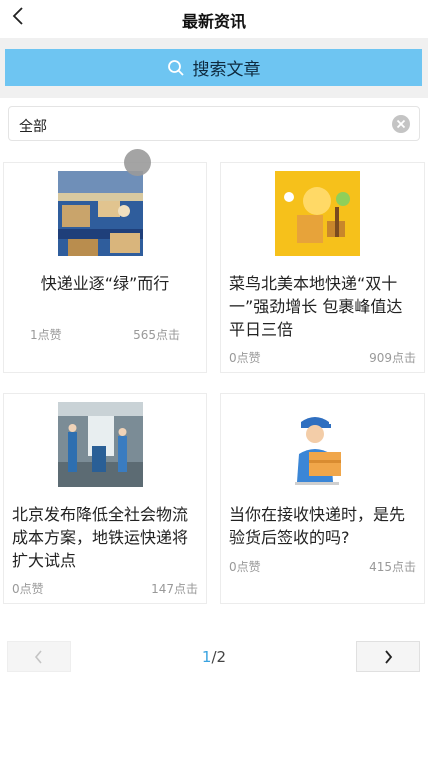 The height and width of the screenshot is (758, 428). Describe the element at coordinates (322, 267) in the screenshot. I see `article-card: 菜鸟北美本地快递“双十一”强劲增长 包裹峰值达平日三倍 0点赞 909点击` at that location.